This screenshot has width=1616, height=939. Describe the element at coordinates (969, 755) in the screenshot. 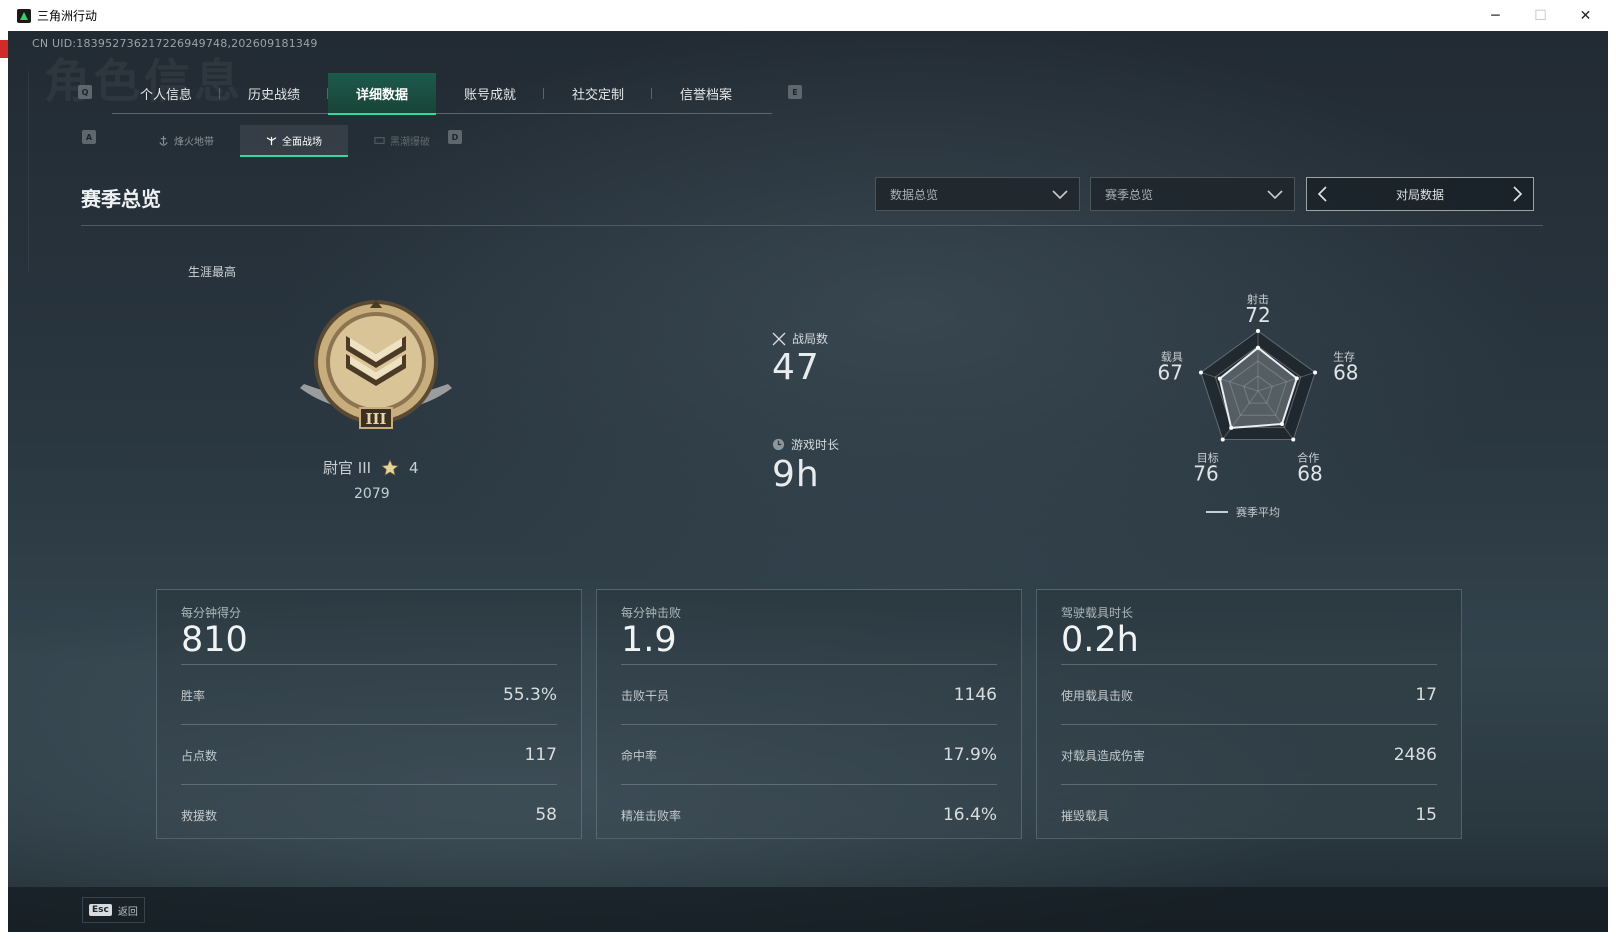

I see `row-value: 17.9%` at that location.